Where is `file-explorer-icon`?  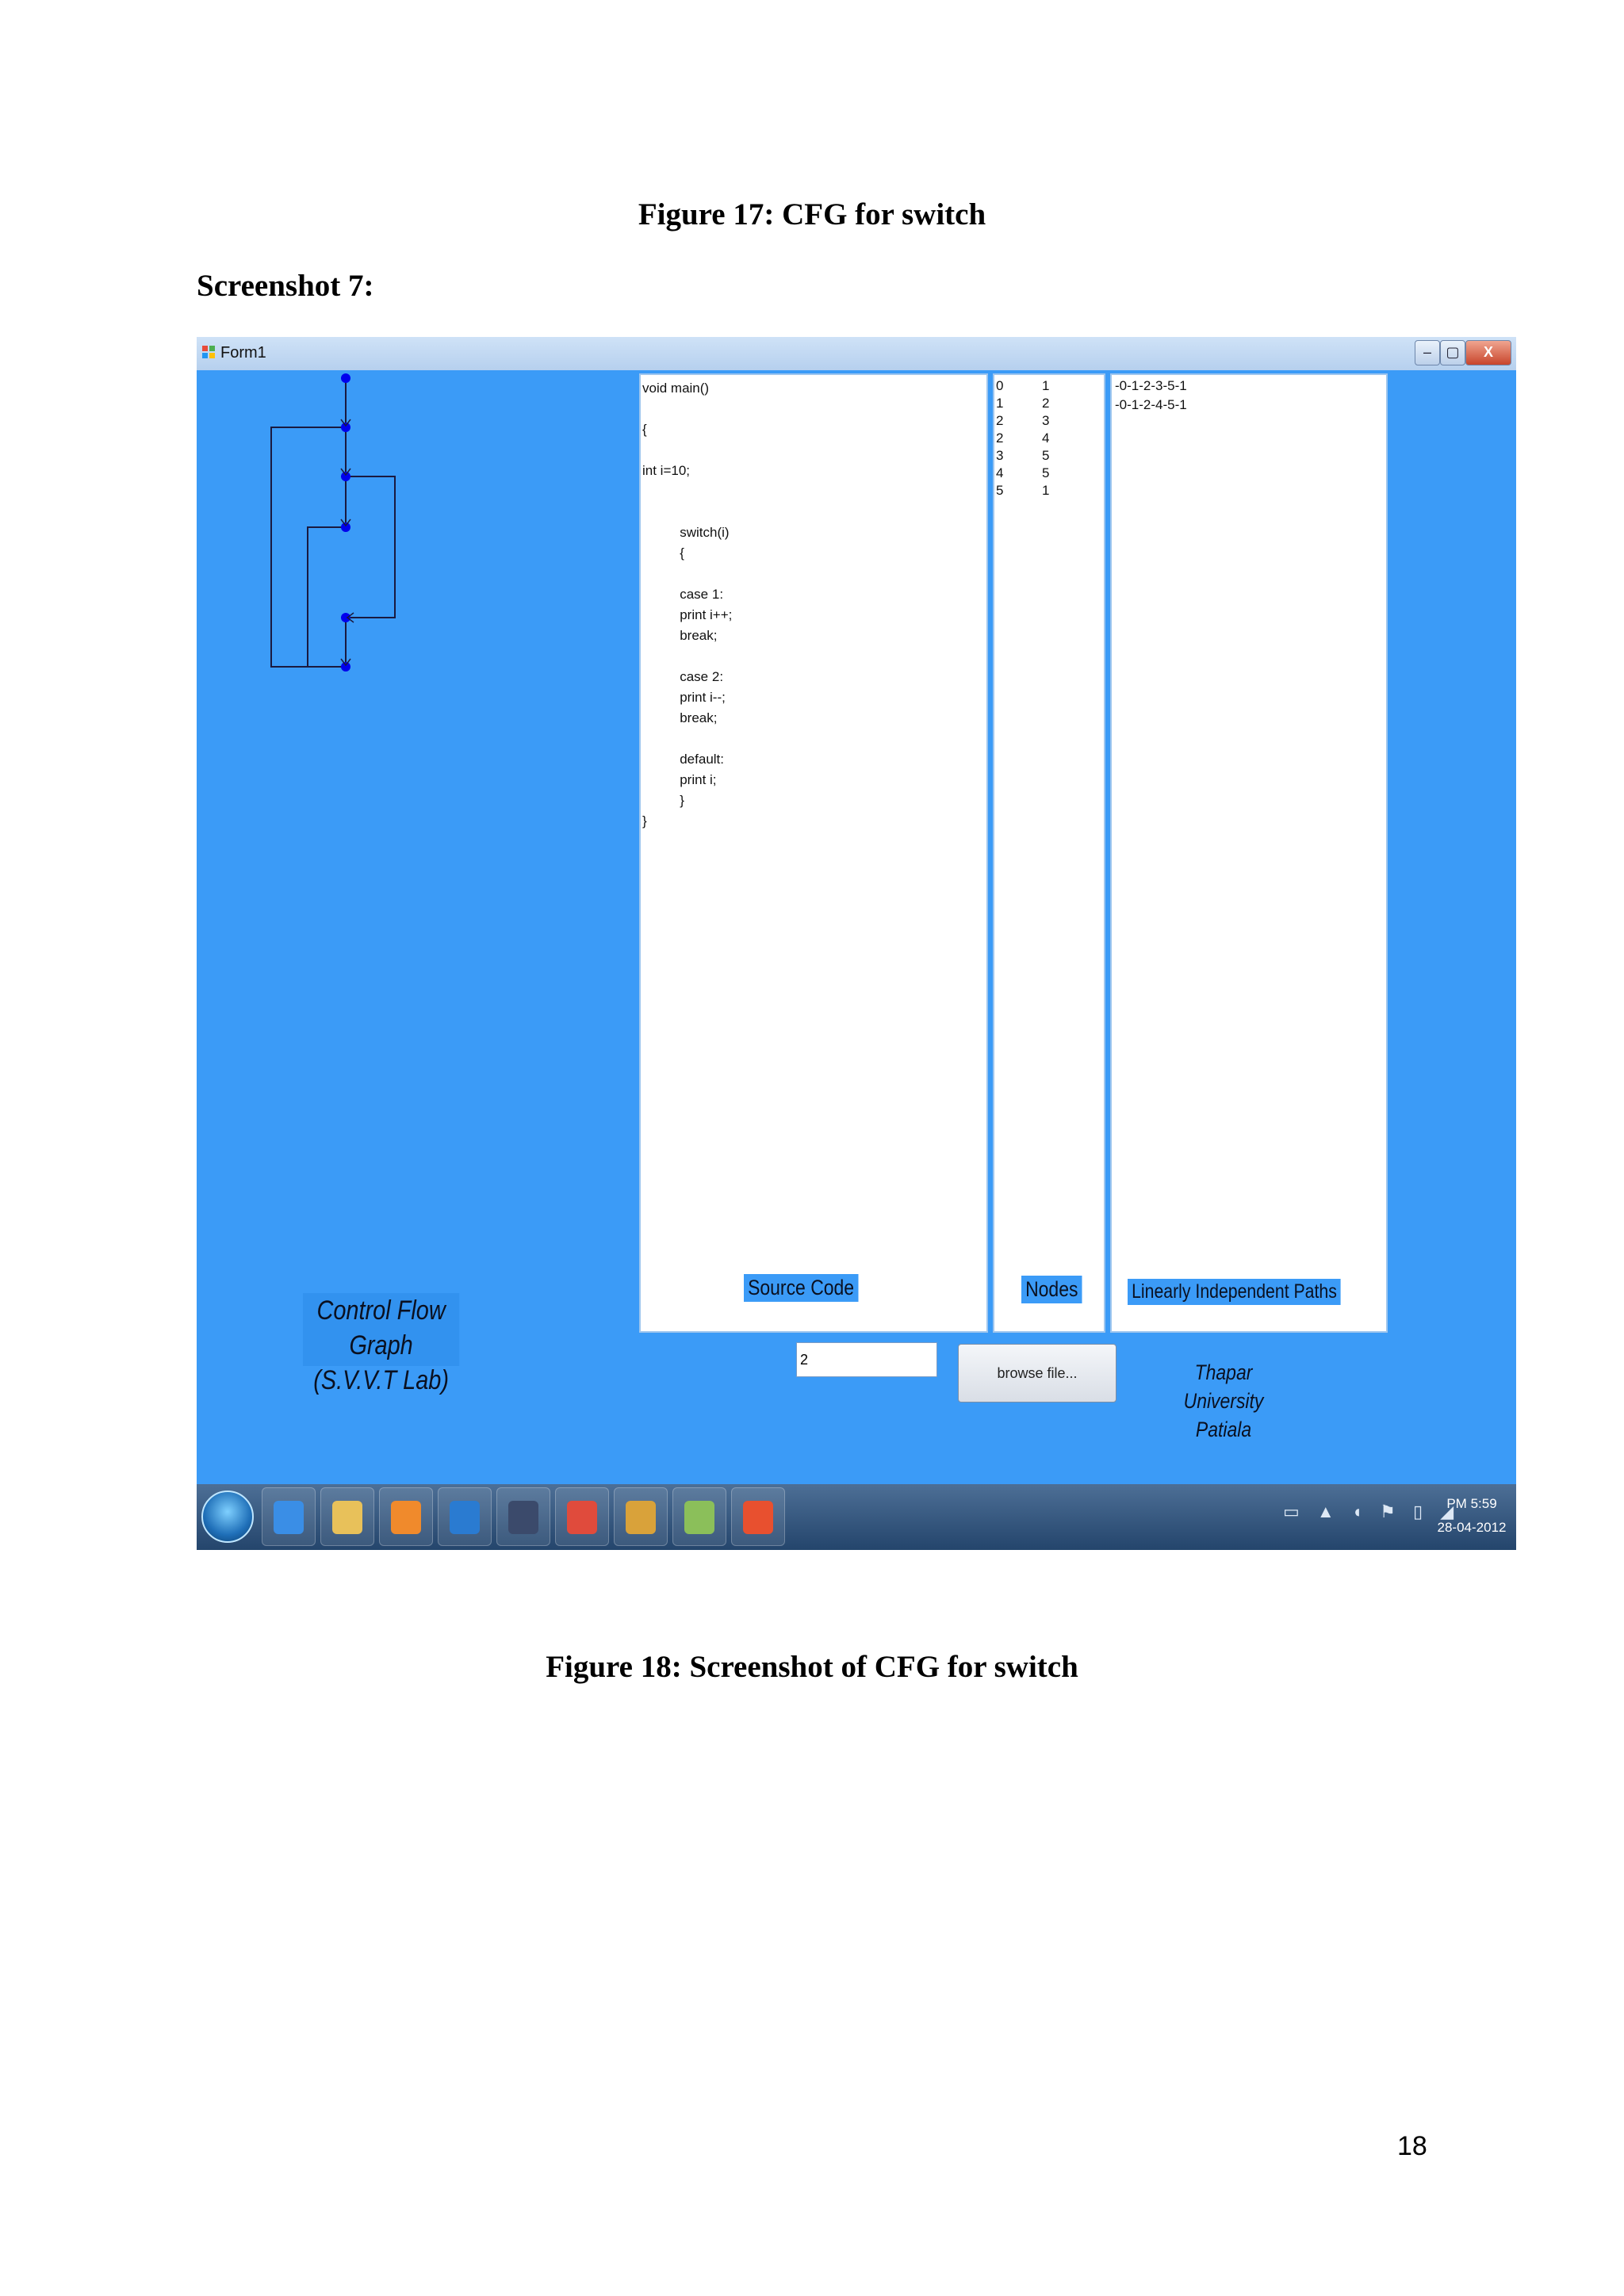 file-explorer-icon is located at coordinates (347, 1517).